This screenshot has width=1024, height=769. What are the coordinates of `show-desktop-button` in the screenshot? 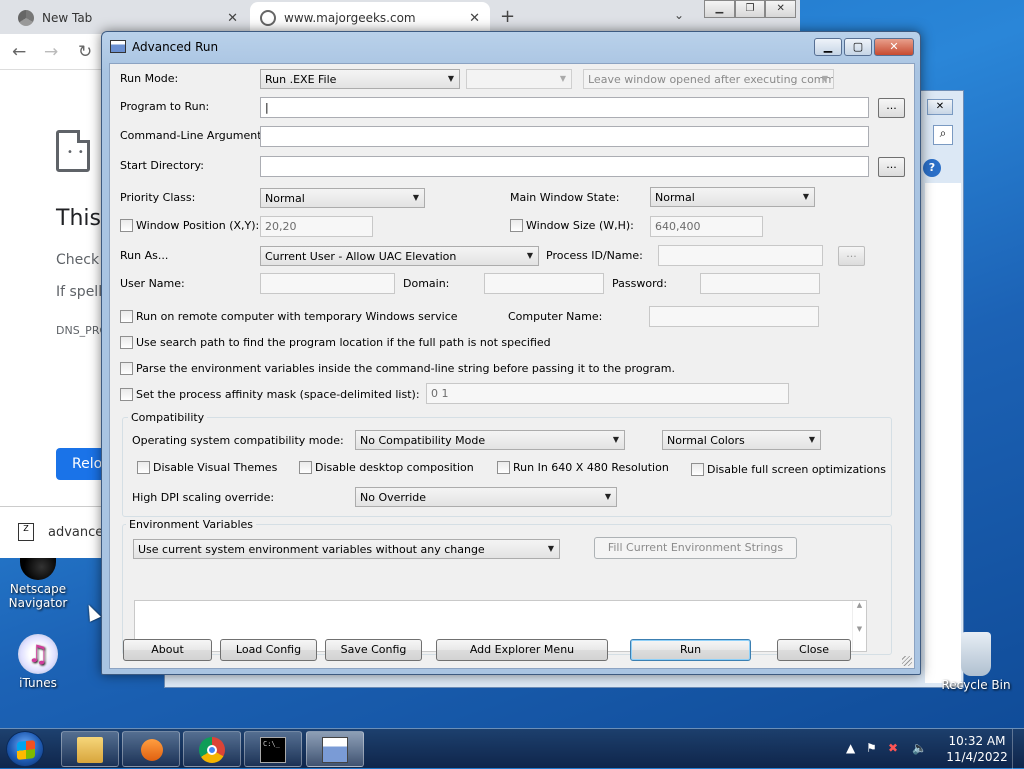 It's located at (1018, 749).